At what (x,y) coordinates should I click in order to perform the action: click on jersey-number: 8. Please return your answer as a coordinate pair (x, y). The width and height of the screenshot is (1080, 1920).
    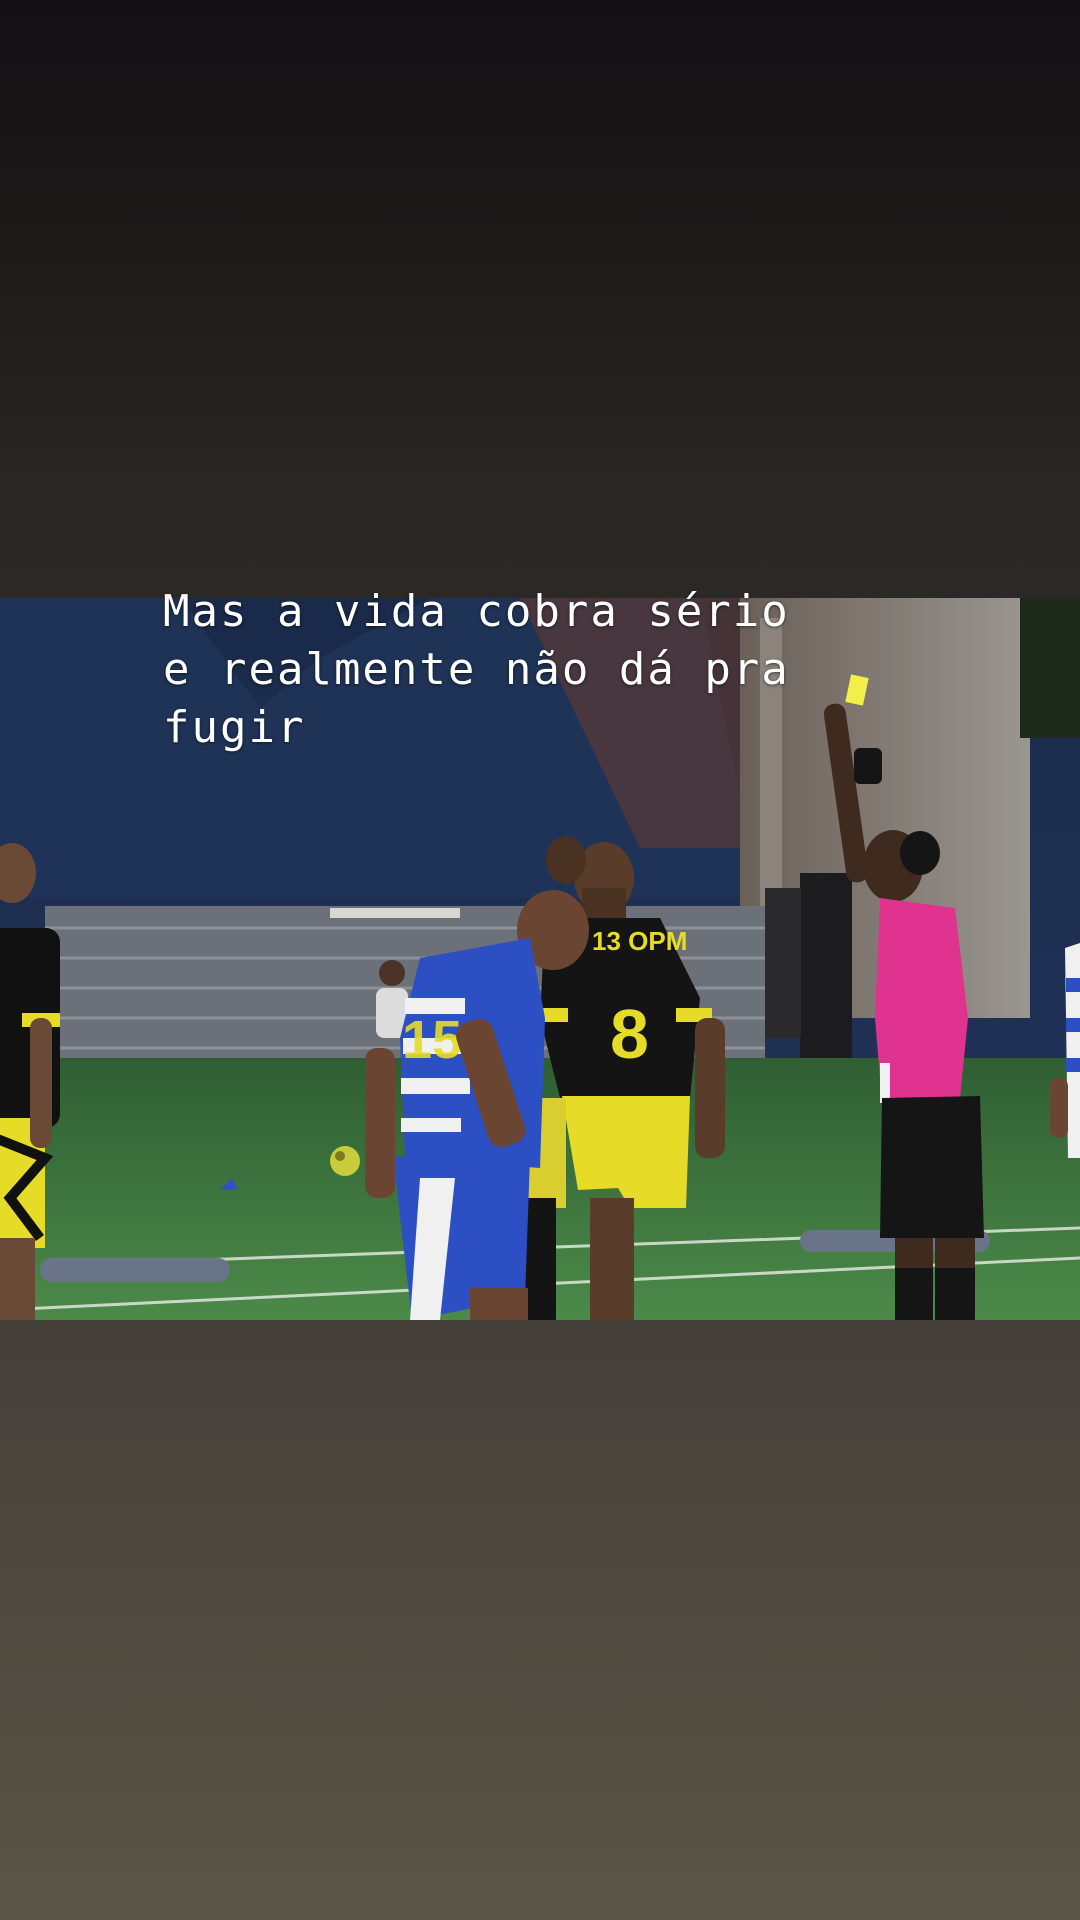
    Looking at the image, I should click on (629, 1034).